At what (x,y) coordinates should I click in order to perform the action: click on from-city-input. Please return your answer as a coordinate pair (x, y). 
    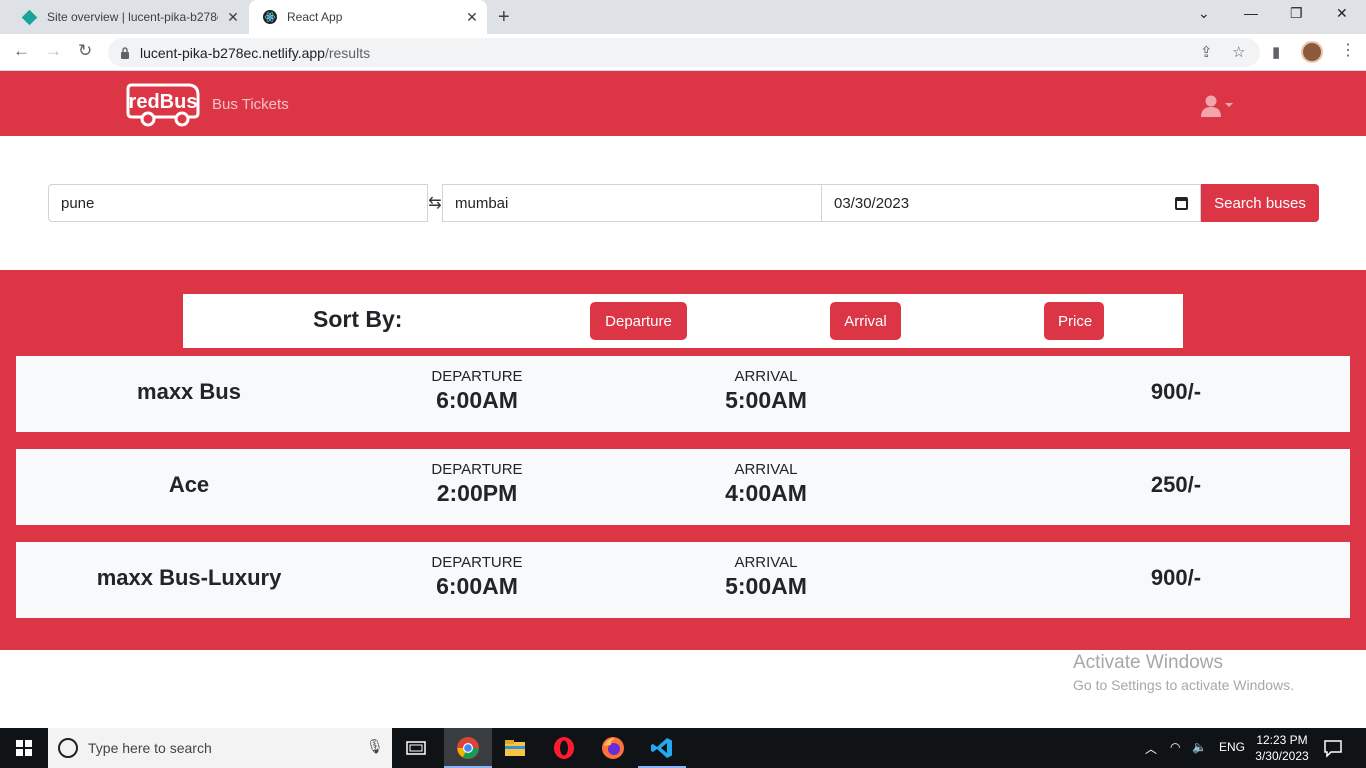
    Looking at the image, I should click on (238, 203).